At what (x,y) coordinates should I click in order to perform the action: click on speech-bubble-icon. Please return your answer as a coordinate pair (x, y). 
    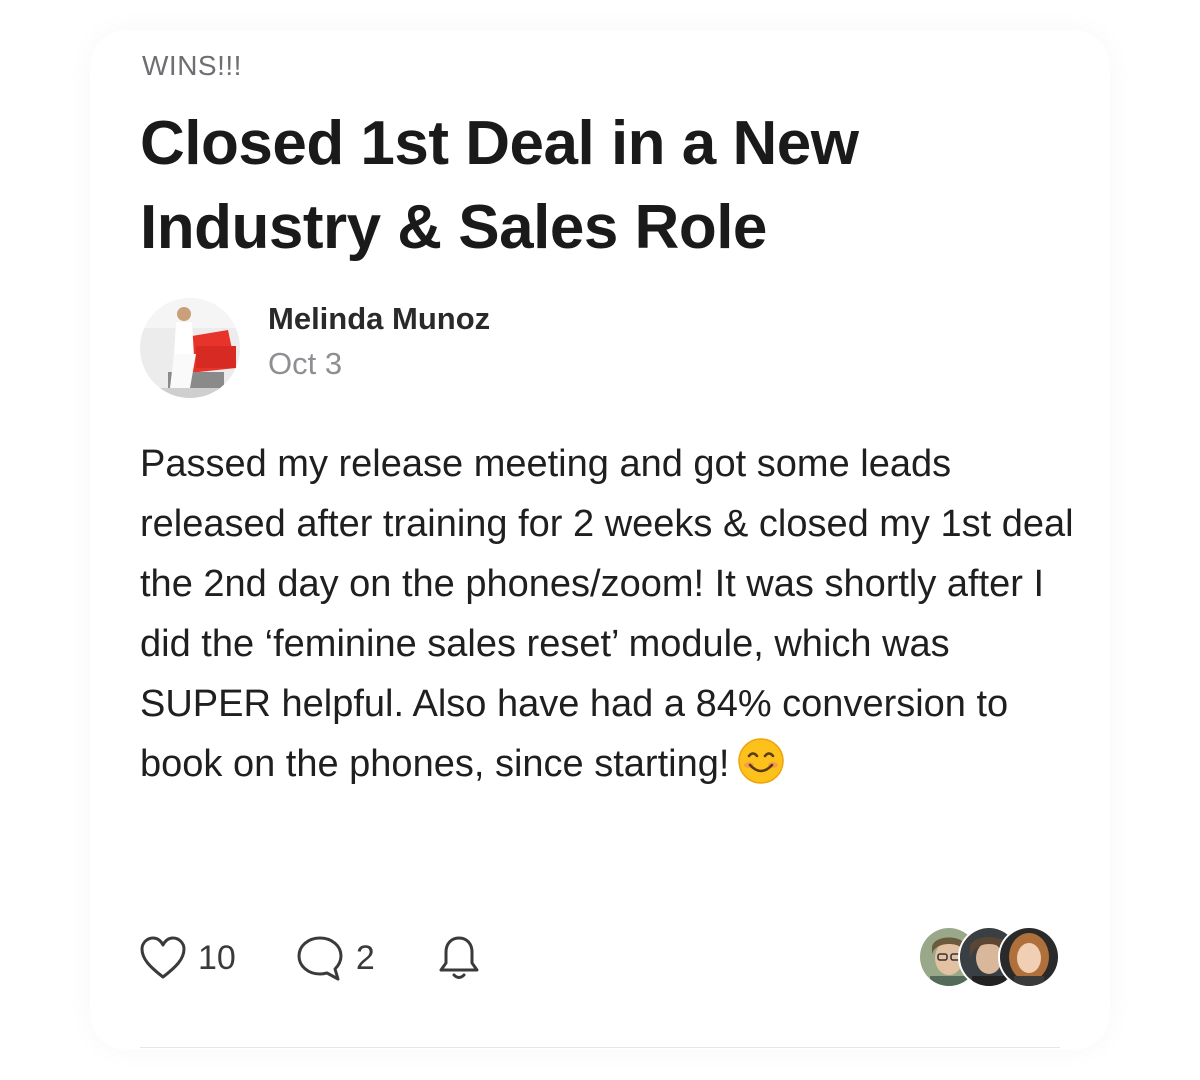
    Looking at the image, I should click on (320, 958).